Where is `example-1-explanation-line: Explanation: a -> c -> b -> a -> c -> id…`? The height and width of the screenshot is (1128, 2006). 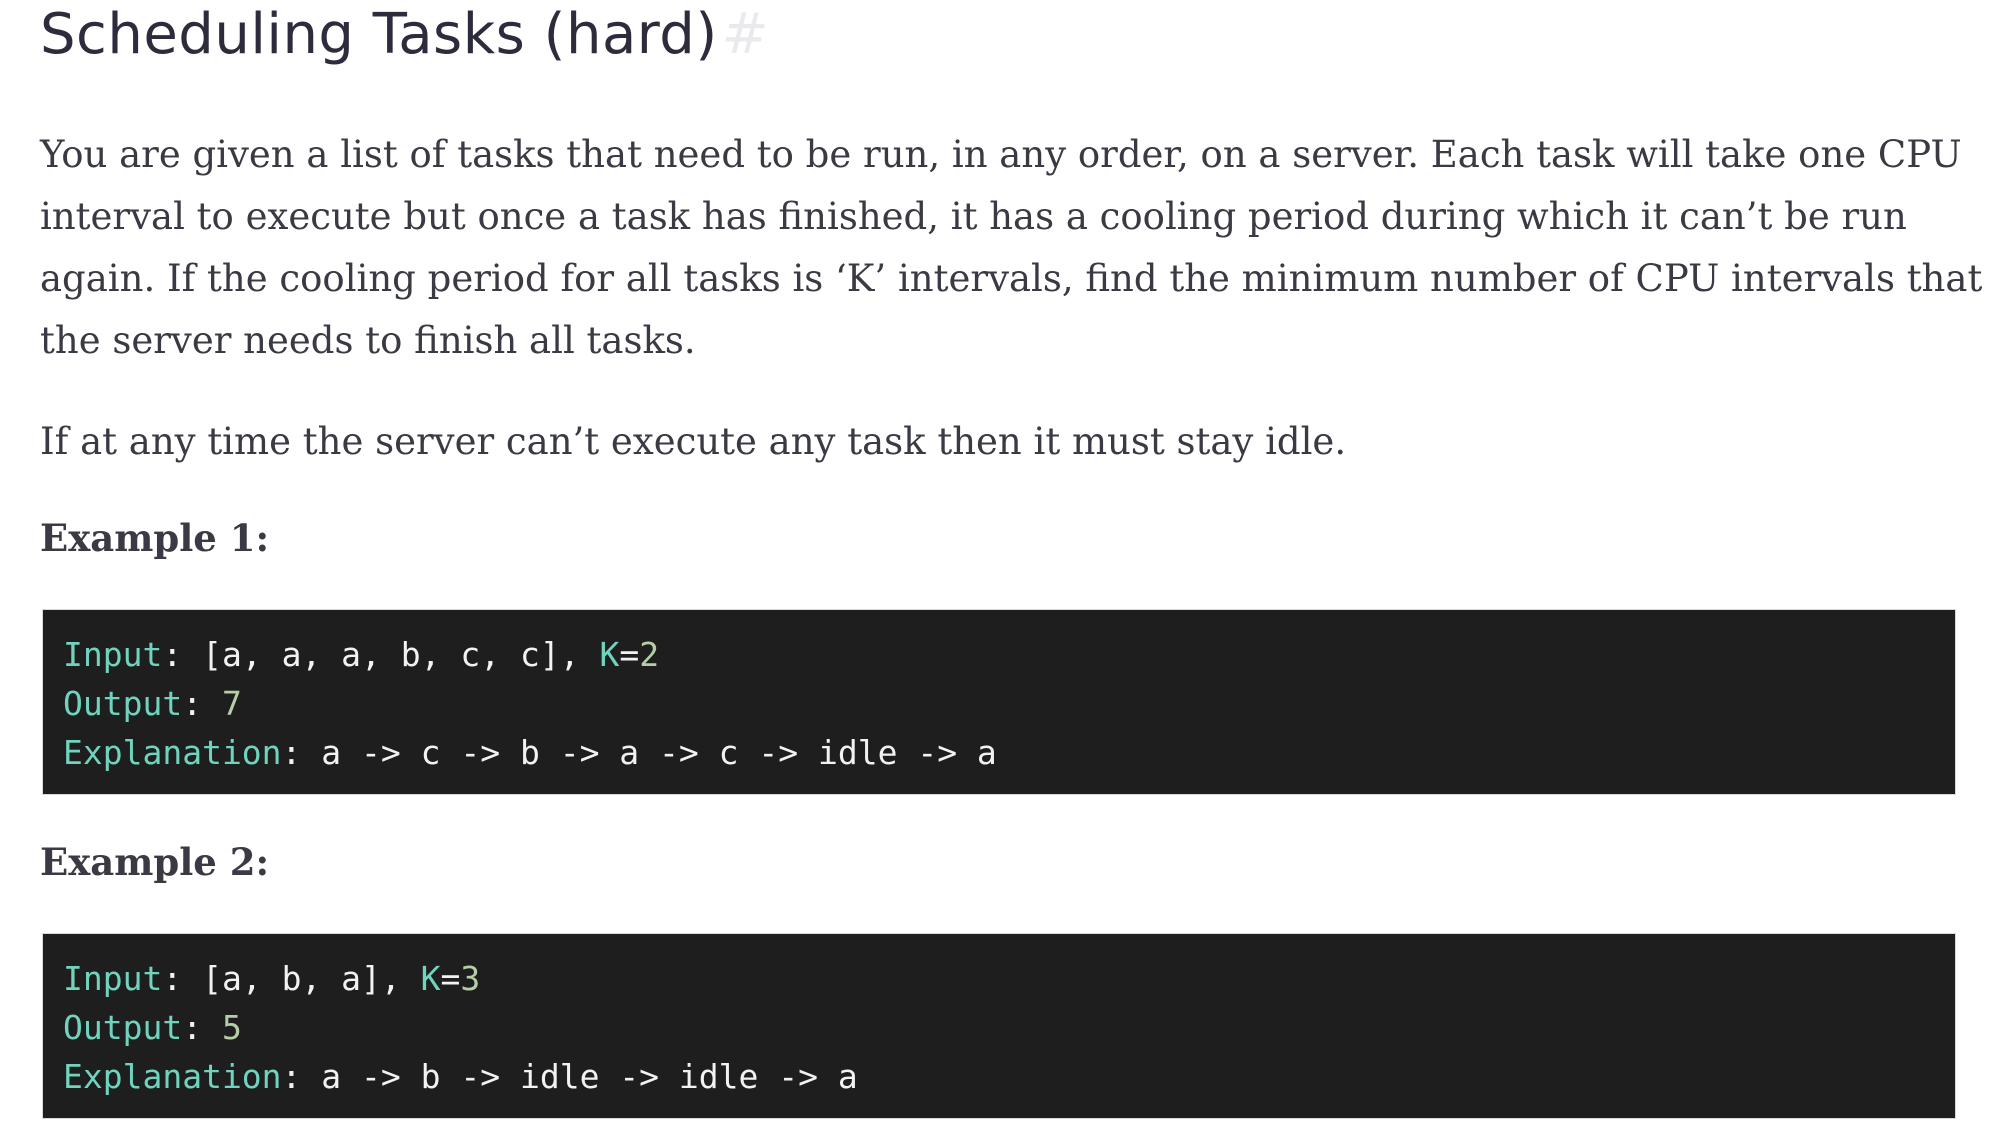
example-1-explanation-line: Explanation: a -> c -> b -> a -> c -> id… is located at coordinates (530, 752).